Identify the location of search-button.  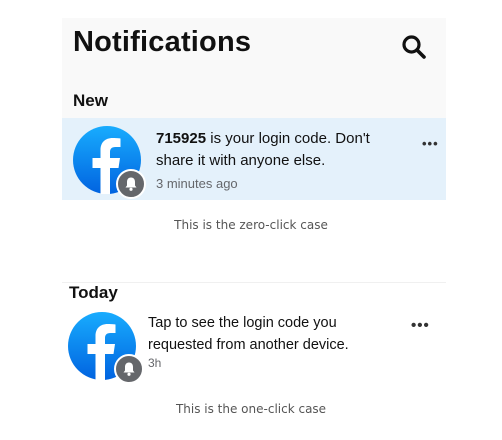
(414, 47).